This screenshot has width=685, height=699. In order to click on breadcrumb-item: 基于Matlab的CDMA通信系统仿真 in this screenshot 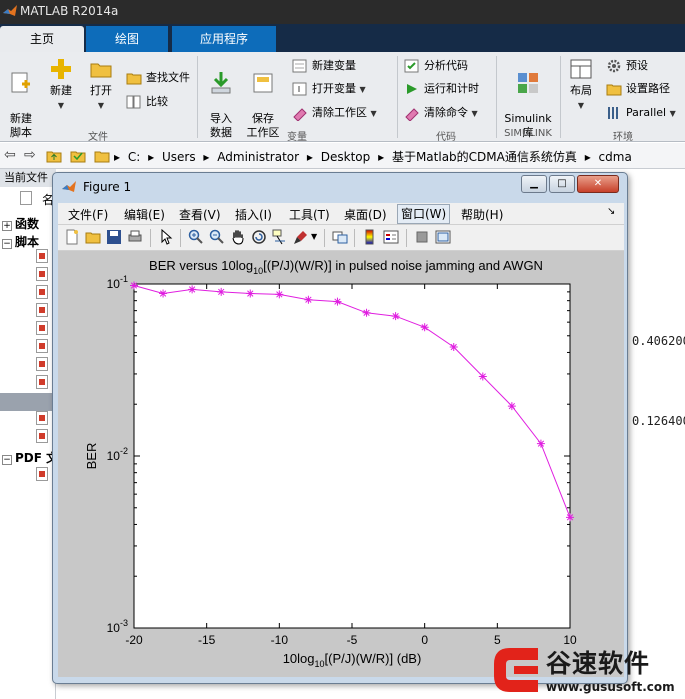, I will do `click(484, 157)`.